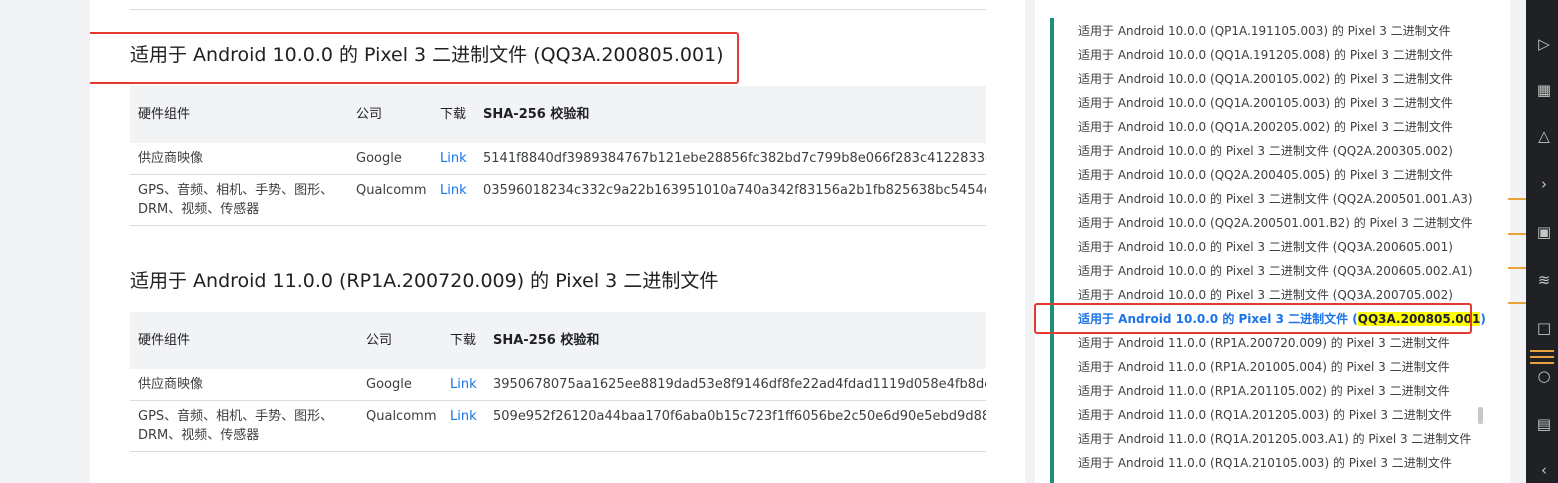 The height and width of the screenshot is (483, 1558). What do you see at coordinates (1544, 90) in the screenshot?
I see `extensions-icon: ▦` at bounding box center [1544, 90].